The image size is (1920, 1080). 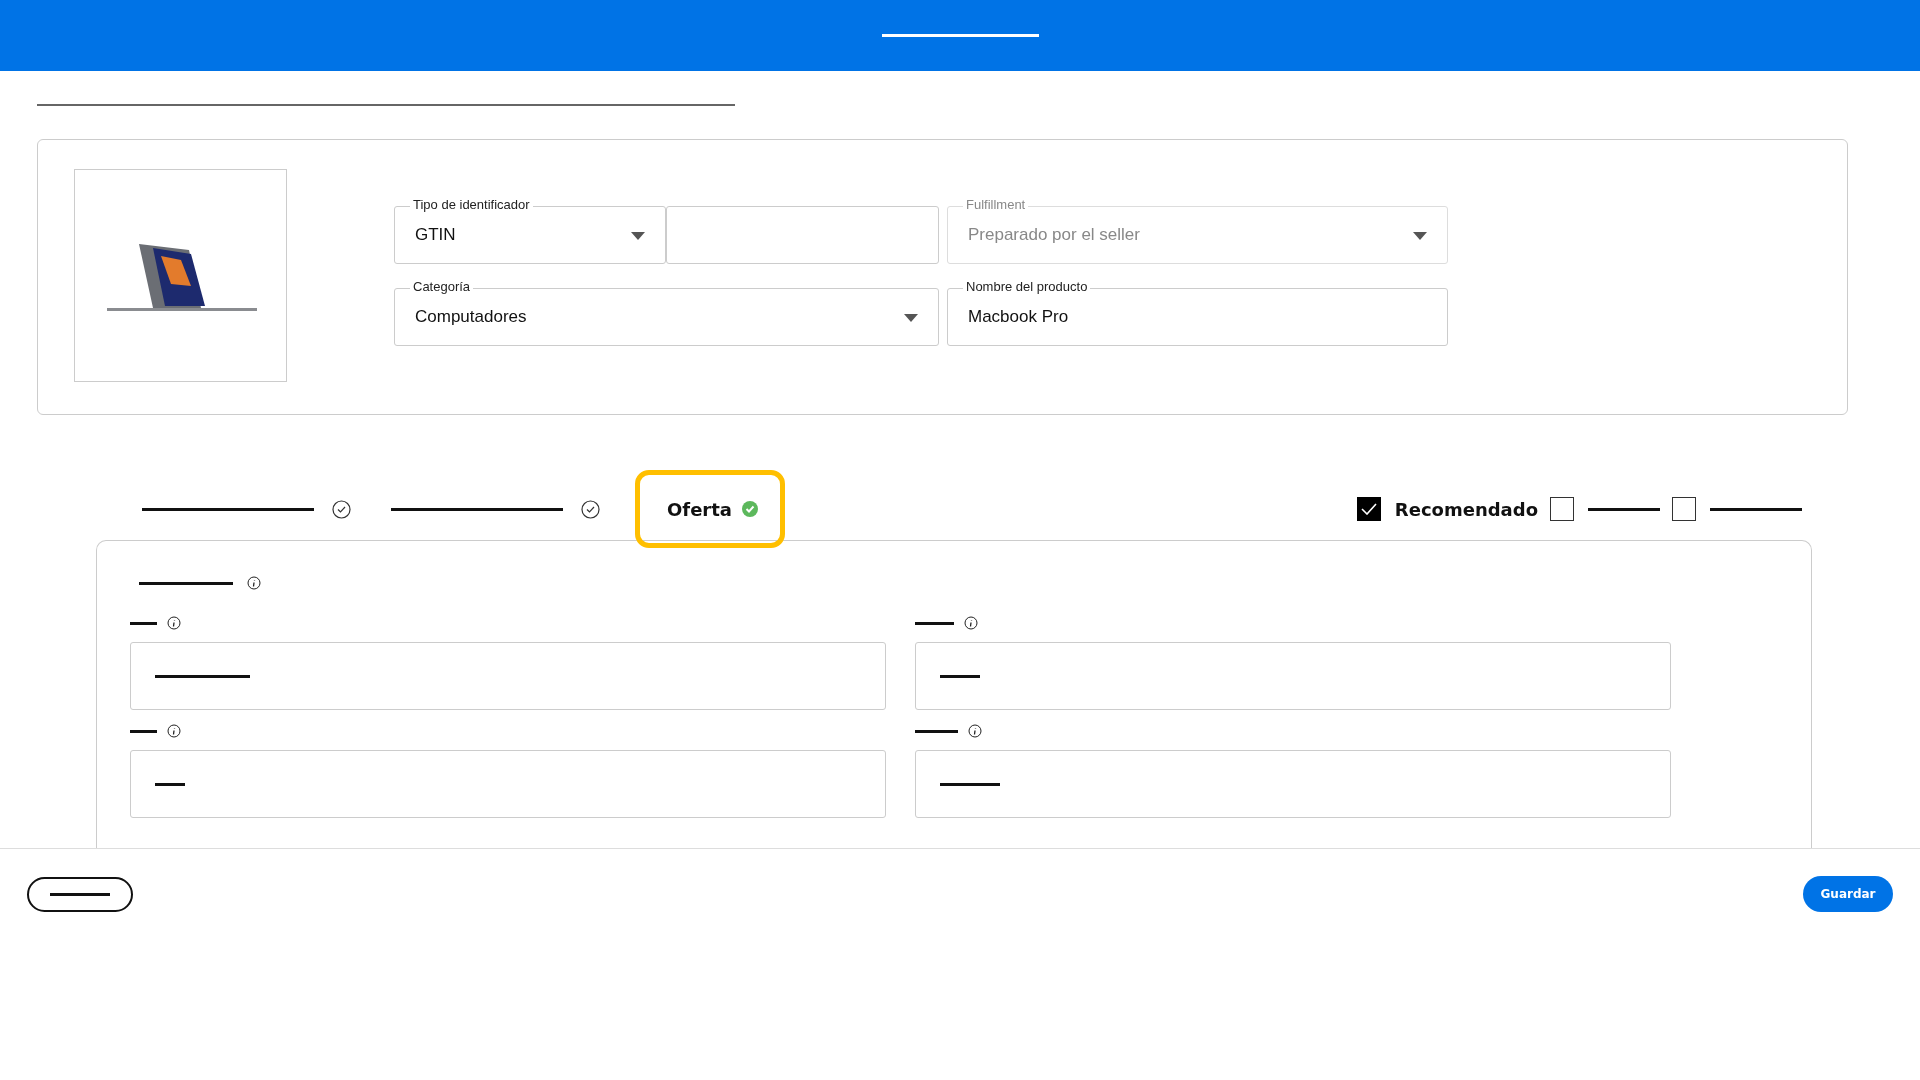 I want to click on back-button, so click(x=80, y=894).